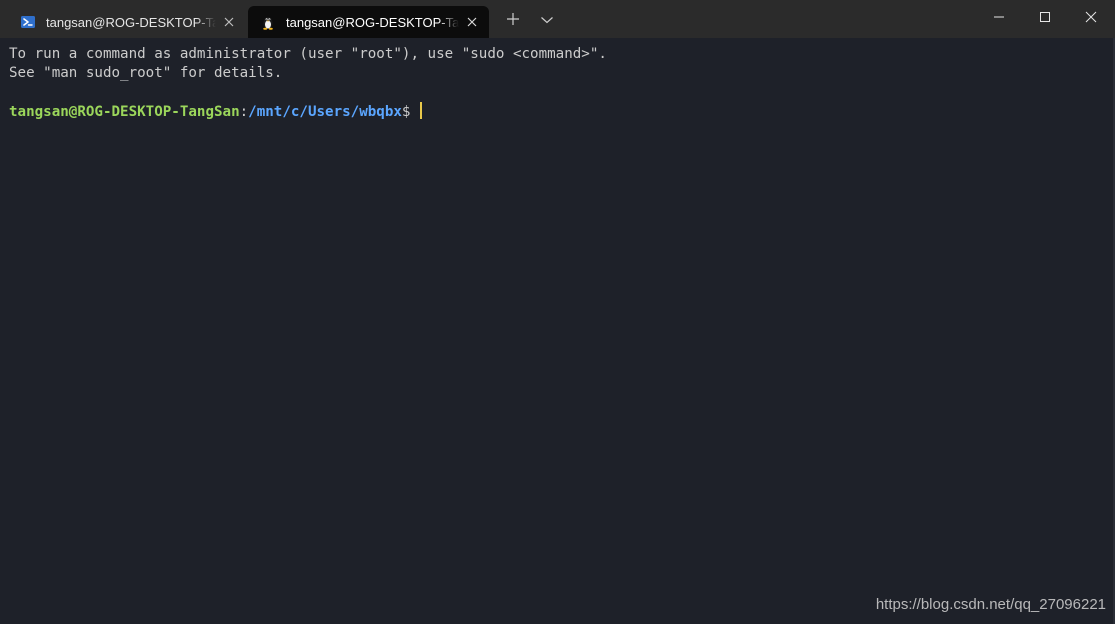 The height and width of the screenshot is (624, 1115). I want to click on close-button, so click(1091, 19).